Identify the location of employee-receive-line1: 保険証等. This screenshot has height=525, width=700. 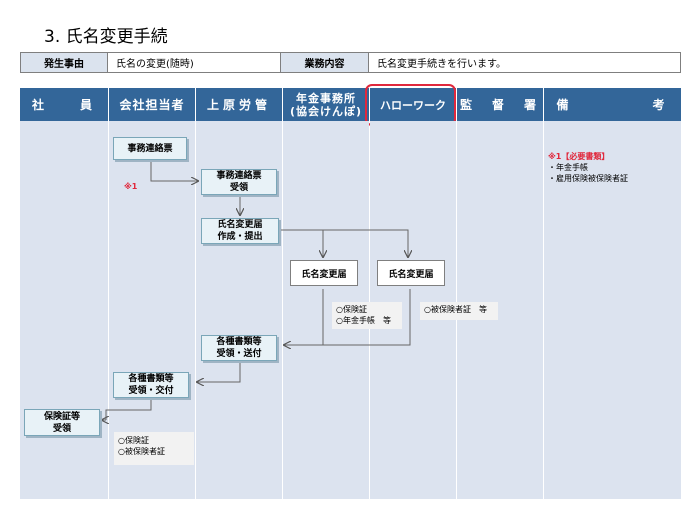
(61, 416).